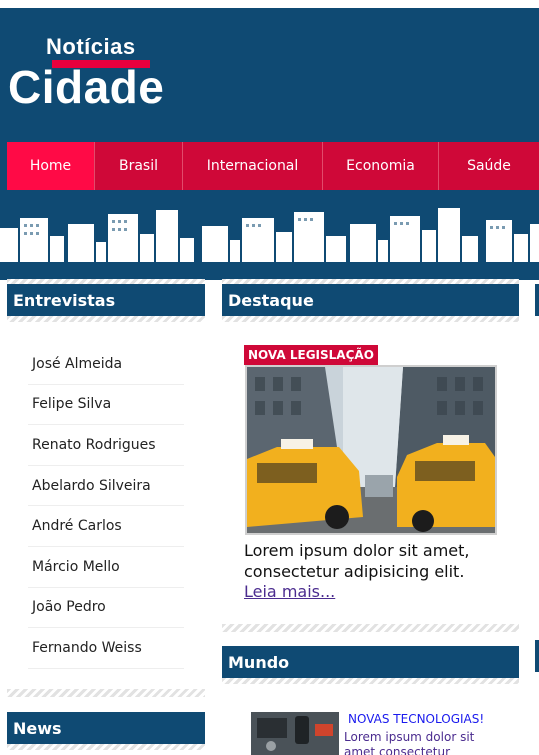 The height and width of the screenshot is (755, 539). I want to click on header-top-border, so click(269, 4).